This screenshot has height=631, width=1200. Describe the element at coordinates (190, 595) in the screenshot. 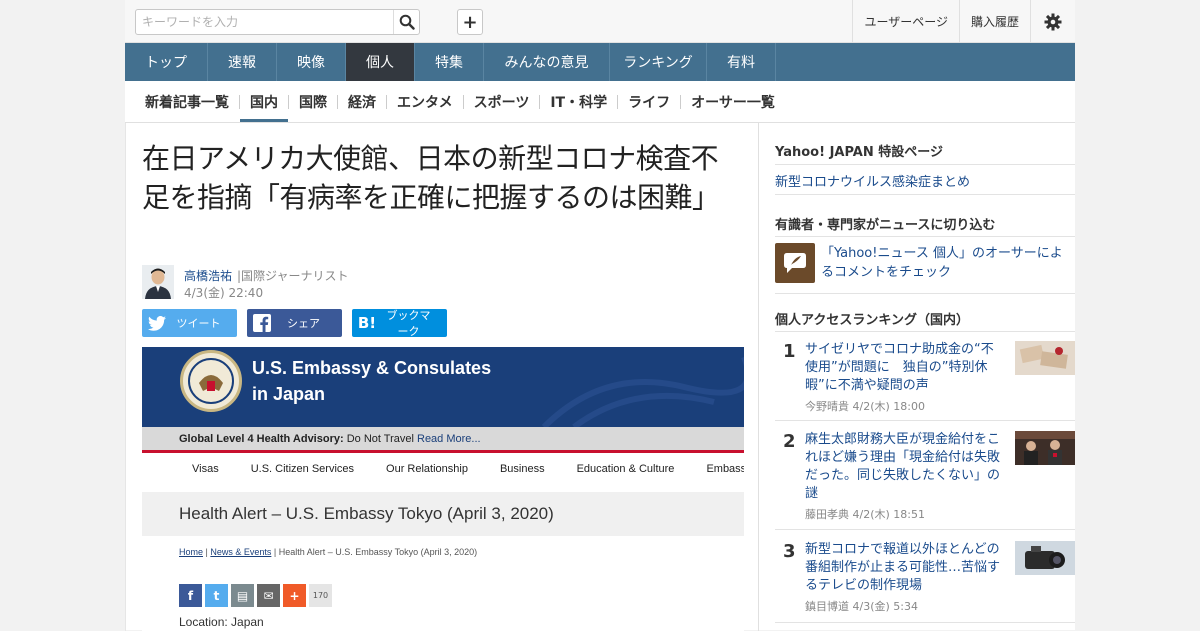

I see `facebook-icon: f` at that location.